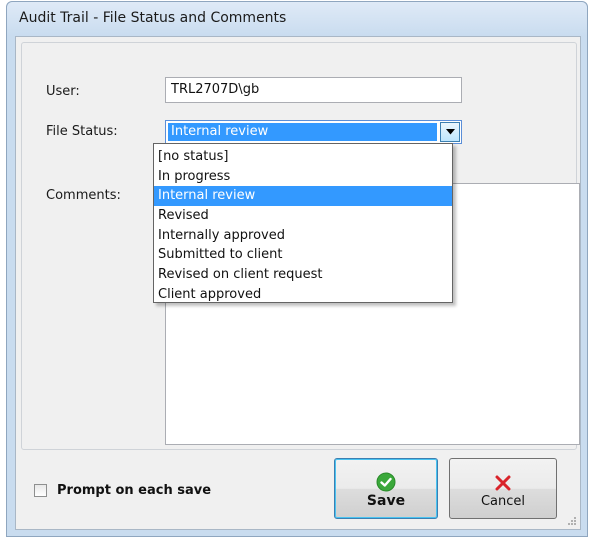  I want to click on prompt-on-save-option: Prompt on each save, so click(122, 490).